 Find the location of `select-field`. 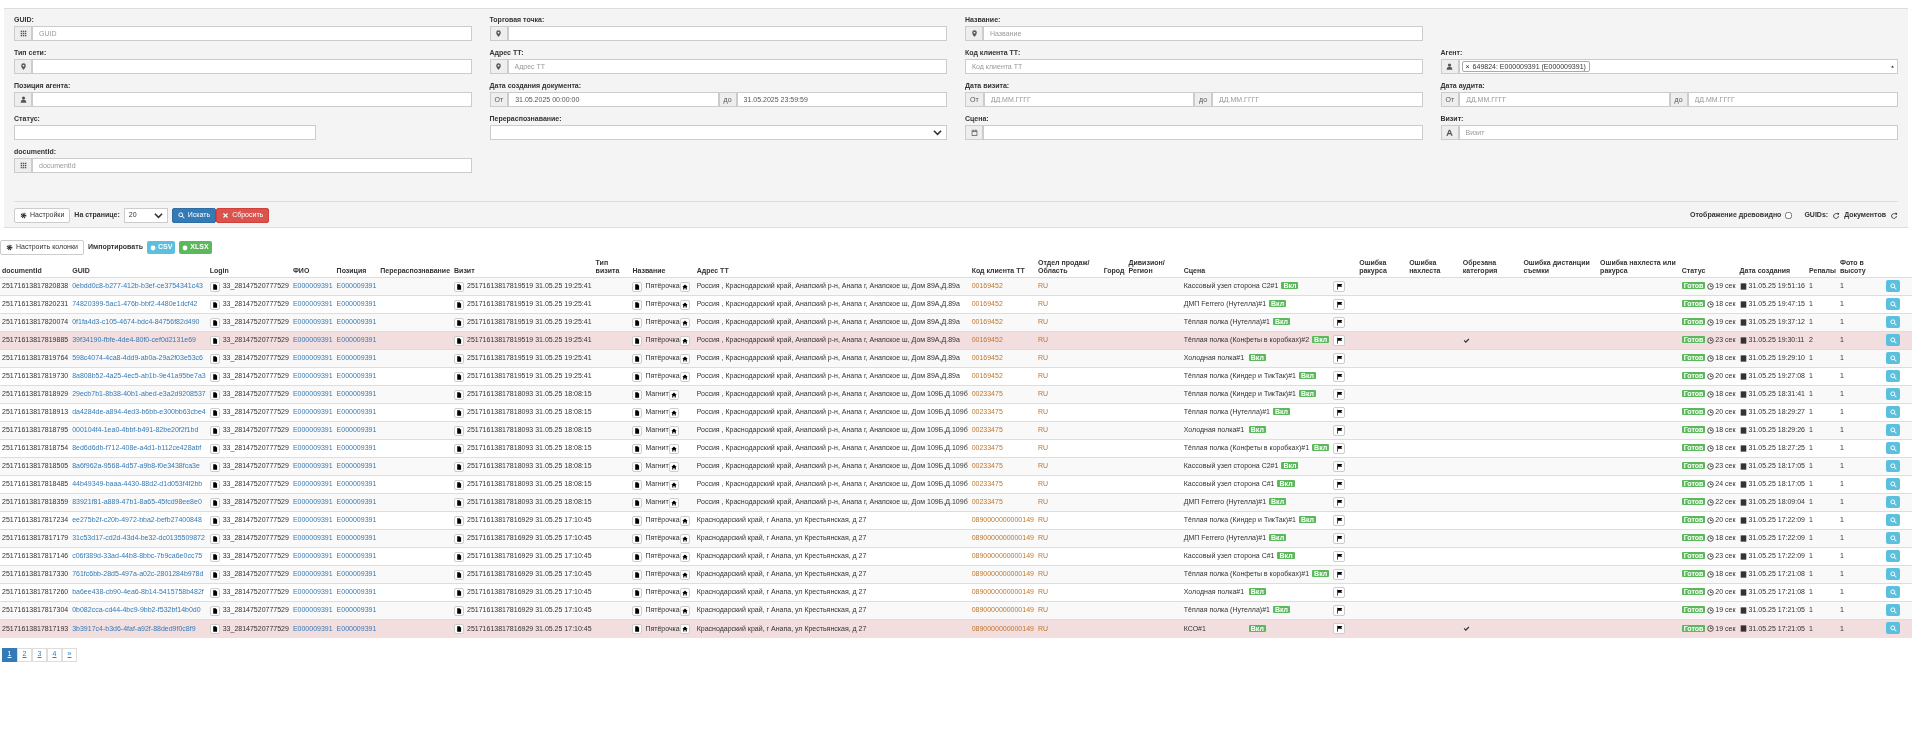

select-field is located at coordinates (718, 132).